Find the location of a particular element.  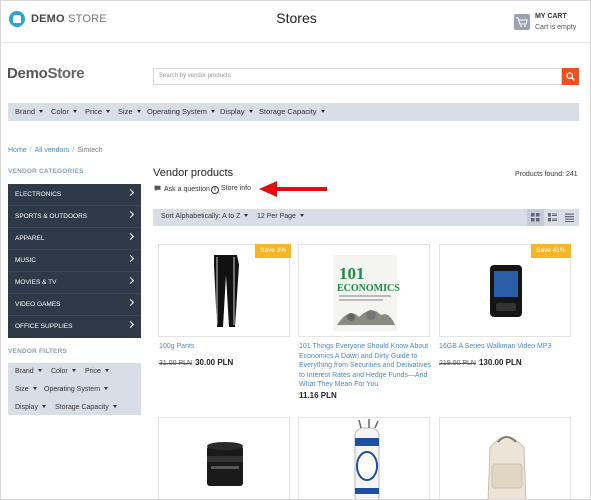

list-icon is located at coordinates (552, 217).